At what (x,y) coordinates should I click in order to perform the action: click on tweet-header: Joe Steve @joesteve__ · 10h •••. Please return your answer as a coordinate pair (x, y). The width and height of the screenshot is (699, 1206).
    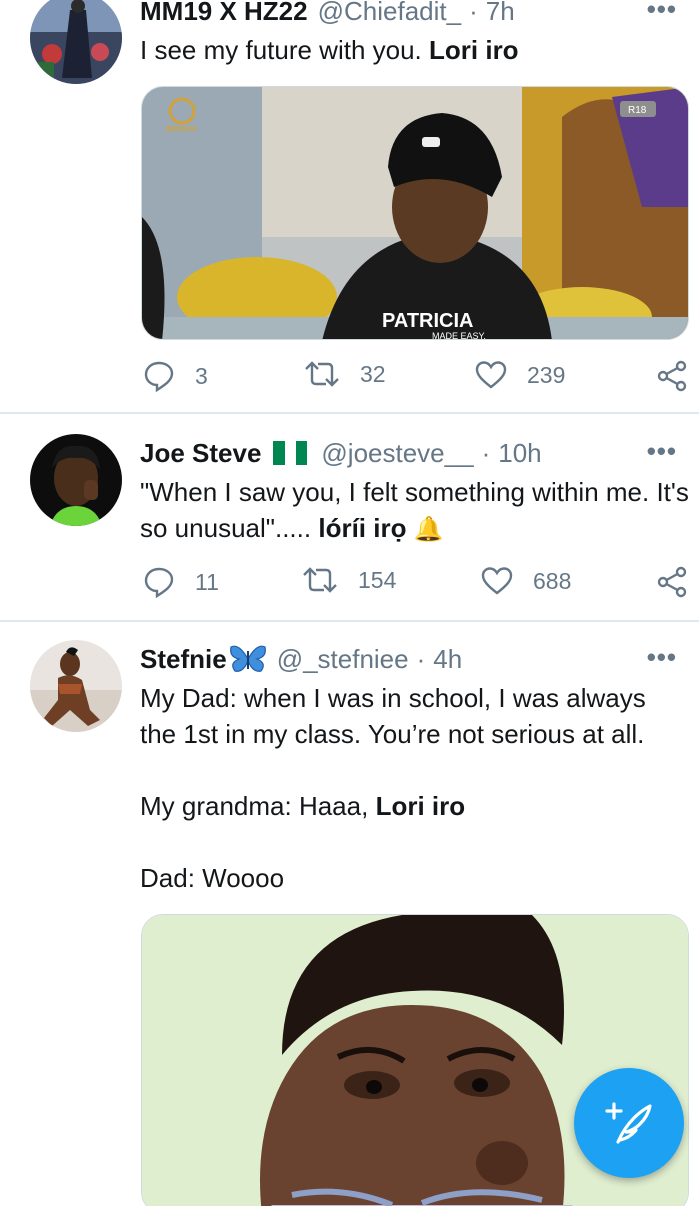
    Looking at the image, I should click on (414, 453).